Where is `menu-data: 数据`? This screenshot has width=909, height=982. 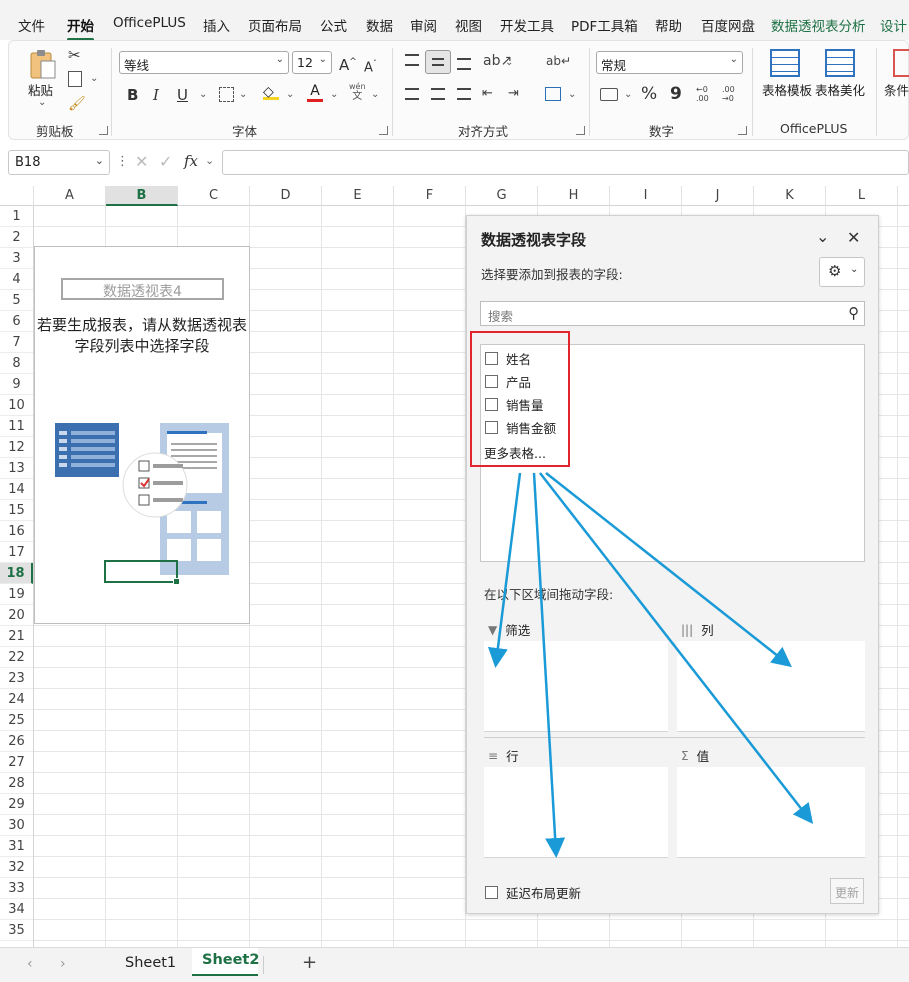 menu-data: 数据 is located at coordinates (379, 25).